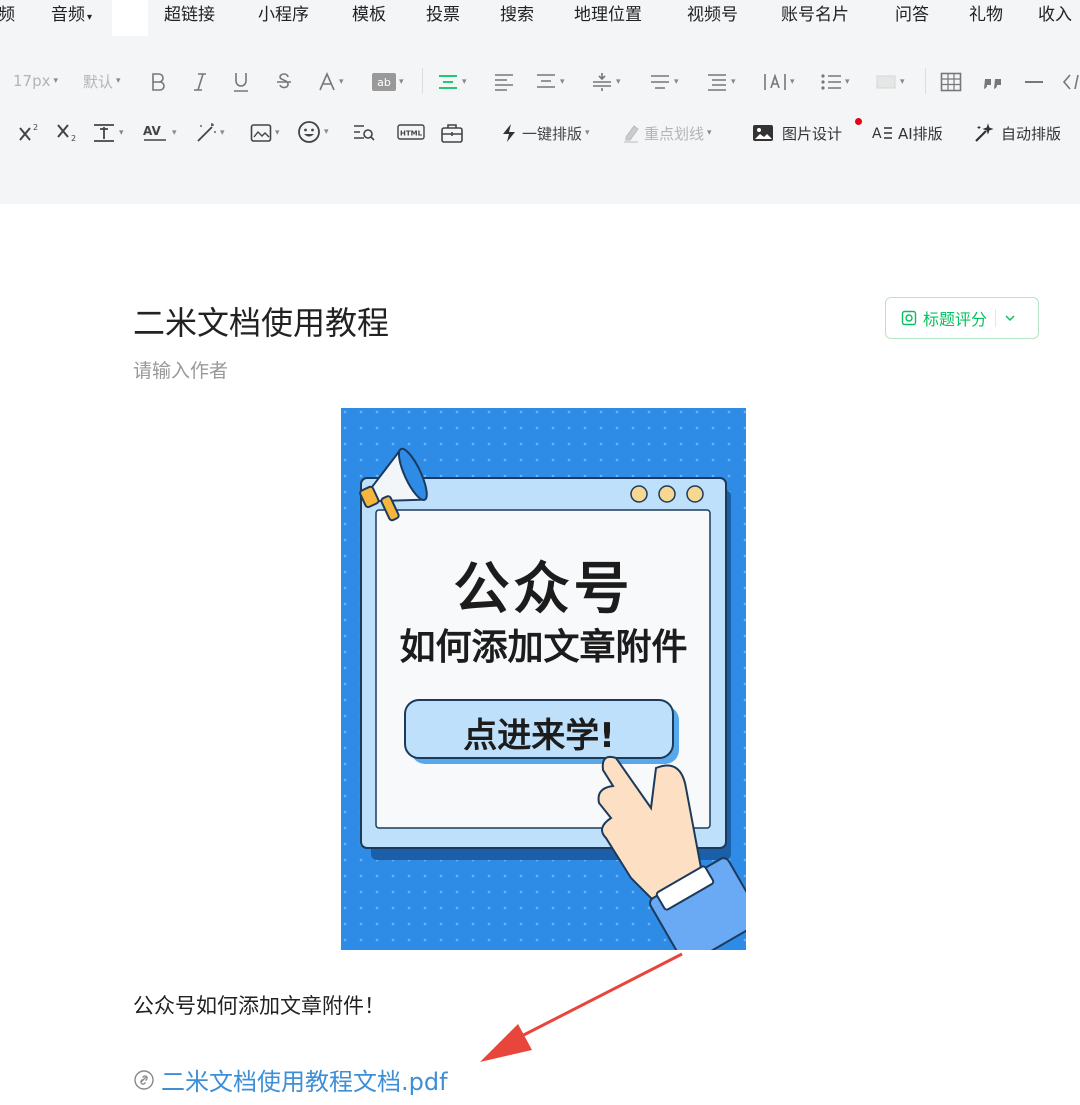 The width and height of the screenshot is (1080, 1105). What do you see at coordinates (443, 13) in the screenshot?
I see `menu-item-vote: 投票` at bounding box center [443, 13].